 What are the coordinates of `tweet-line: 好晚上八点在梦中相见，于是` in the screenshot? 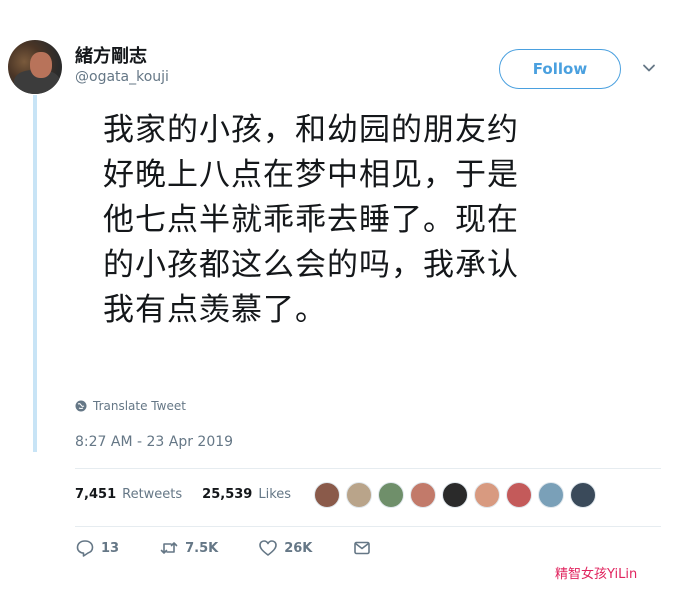 It's located at (311, 175).